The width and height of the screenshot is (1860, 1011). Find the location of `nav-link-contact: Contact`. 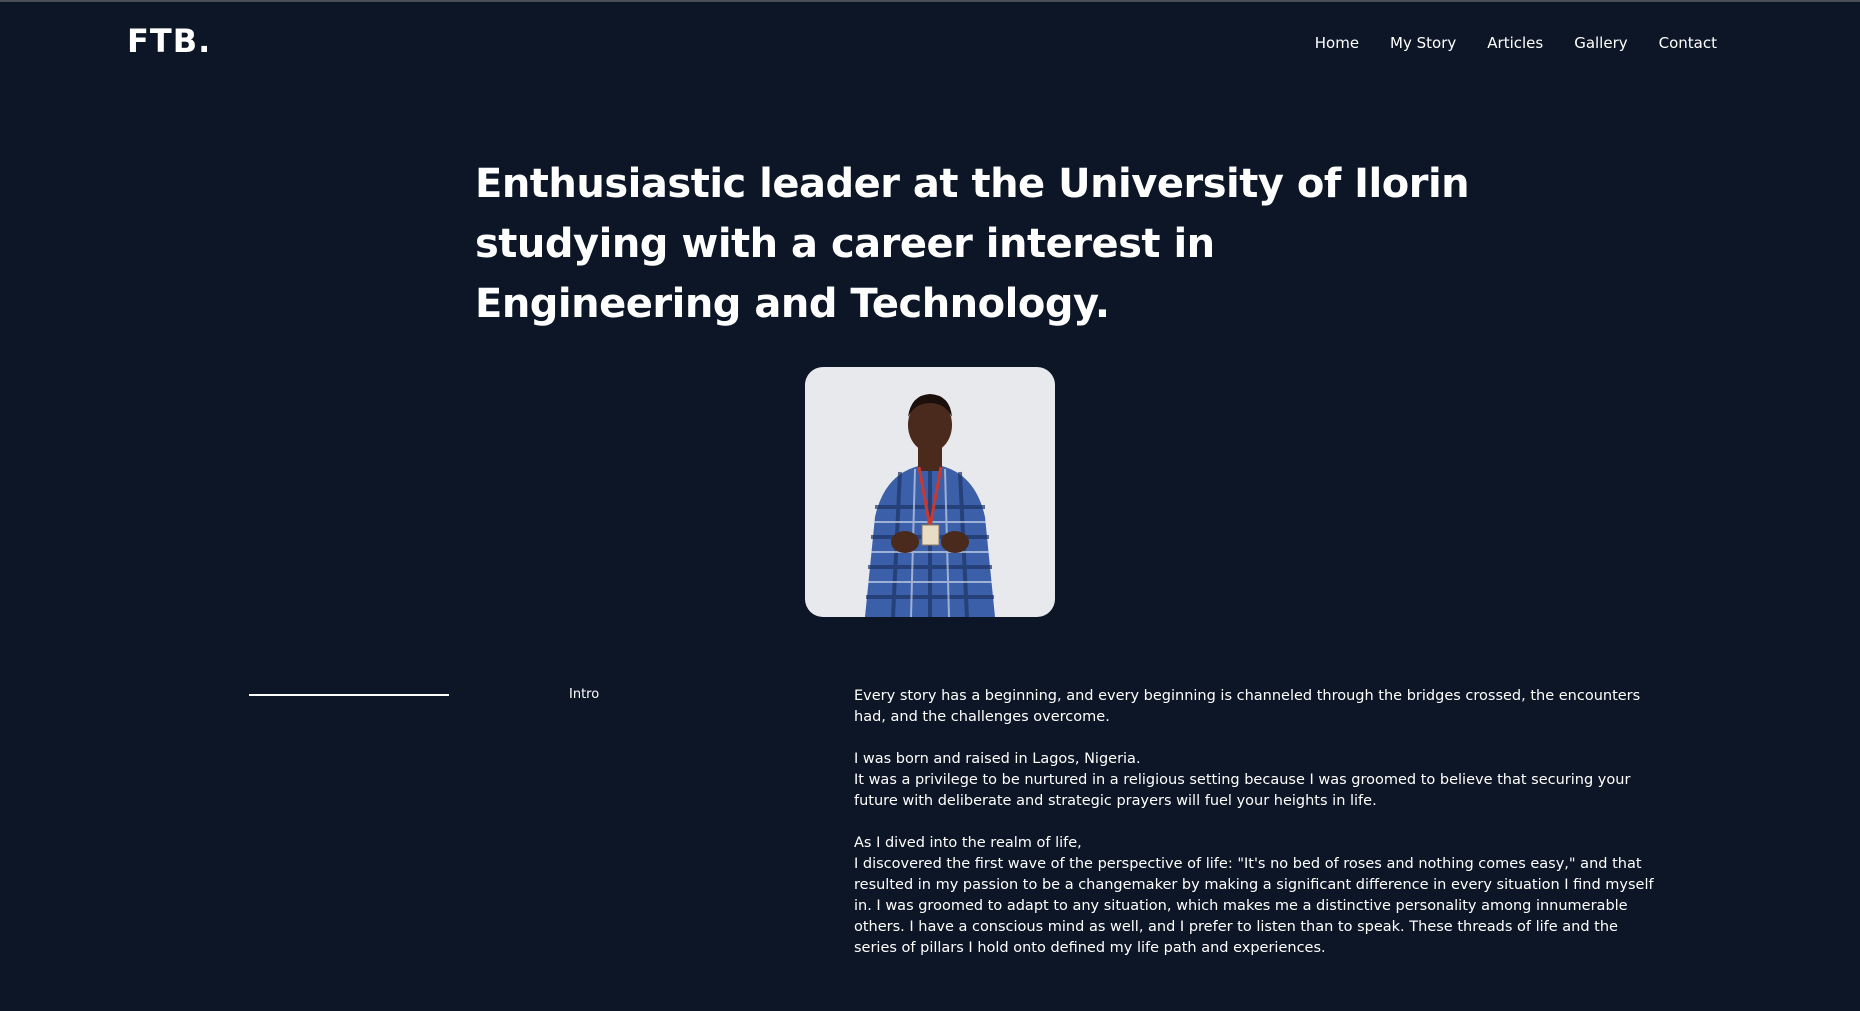

nav-link-contact: Contact is located at coordinates (1688, 43).